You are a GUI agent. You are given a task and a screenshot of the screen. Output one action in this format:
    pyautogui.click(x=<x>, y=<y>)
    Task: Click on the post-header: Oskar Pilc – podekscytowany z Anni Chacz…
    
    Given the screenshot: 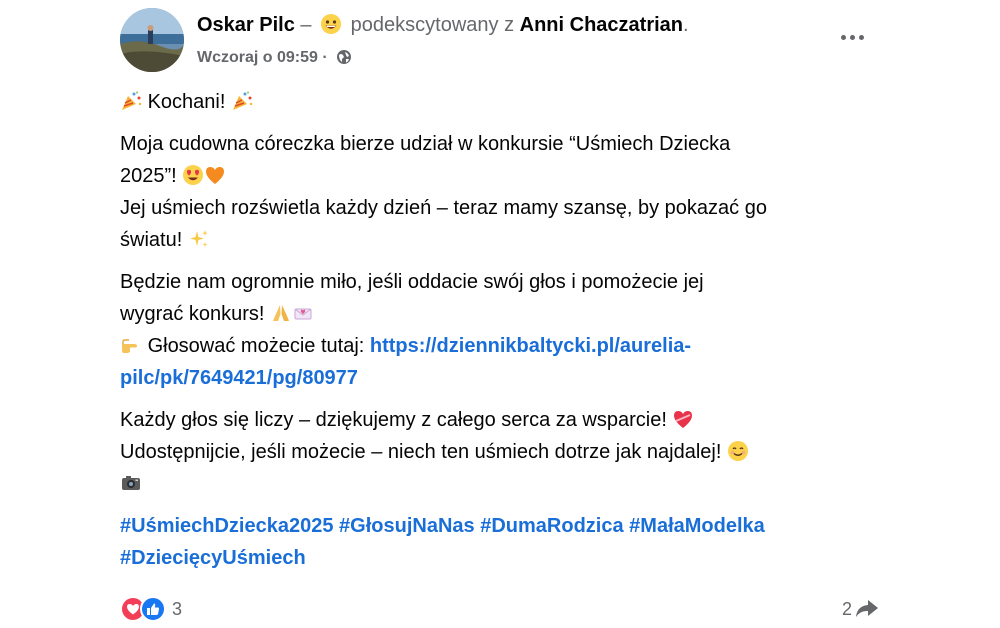 What is the action you would take?
    pyautogui.click(x=505, y=39)
    